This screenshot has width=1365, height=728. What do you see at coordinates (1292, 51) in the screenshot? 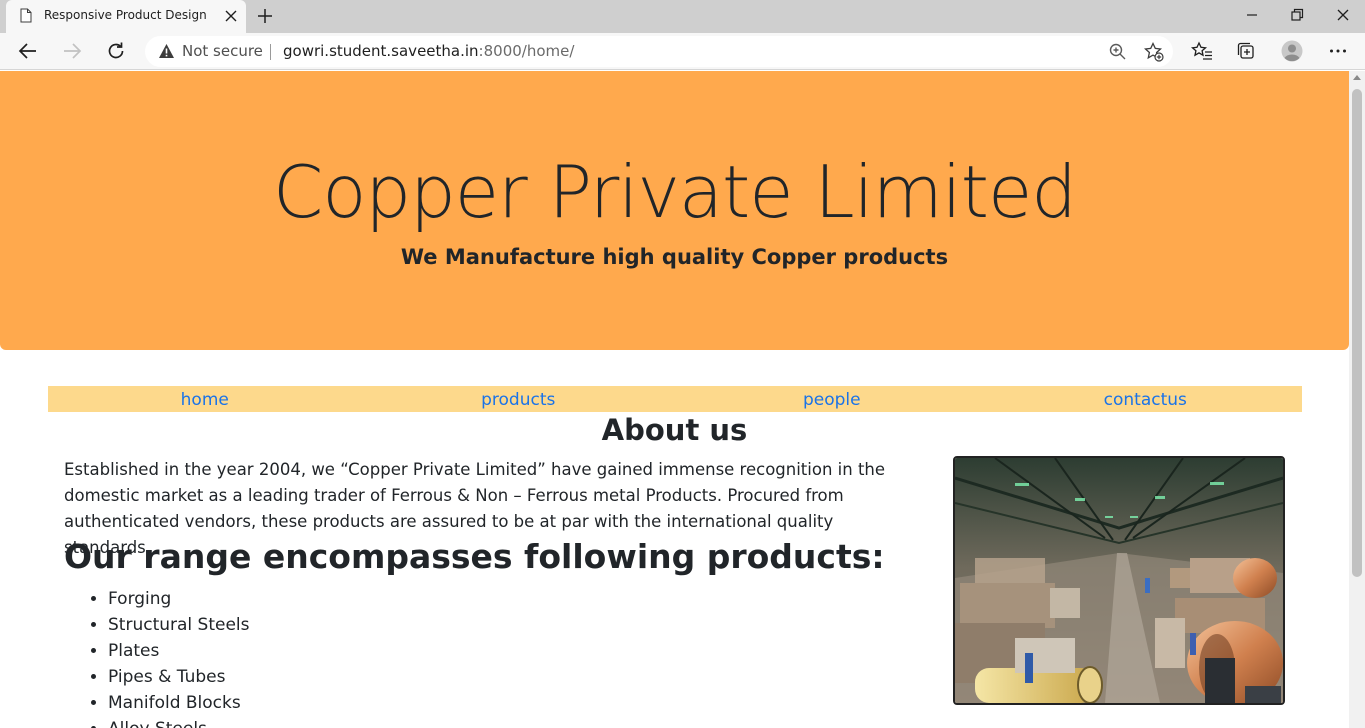
I see `profile-avatar-icon` at bounding box center [1292, 51].